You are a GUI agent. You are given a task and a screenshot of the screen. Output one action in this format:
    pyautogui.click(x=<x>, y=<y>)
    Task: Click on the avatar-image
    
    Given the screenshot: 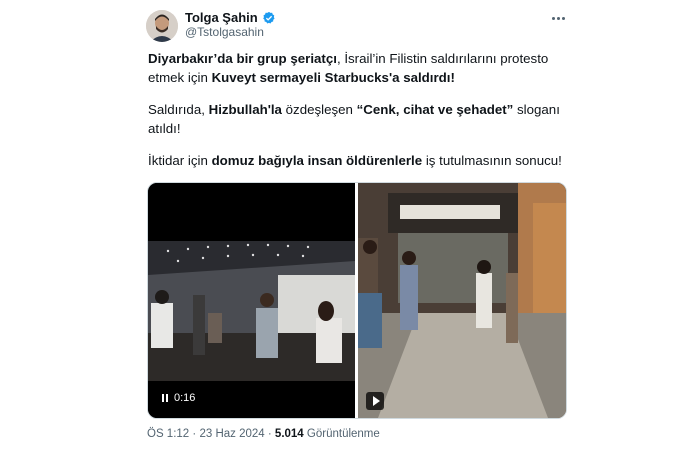 What is the action you would take?
    pyautogui.click(x=162, y=26)
    